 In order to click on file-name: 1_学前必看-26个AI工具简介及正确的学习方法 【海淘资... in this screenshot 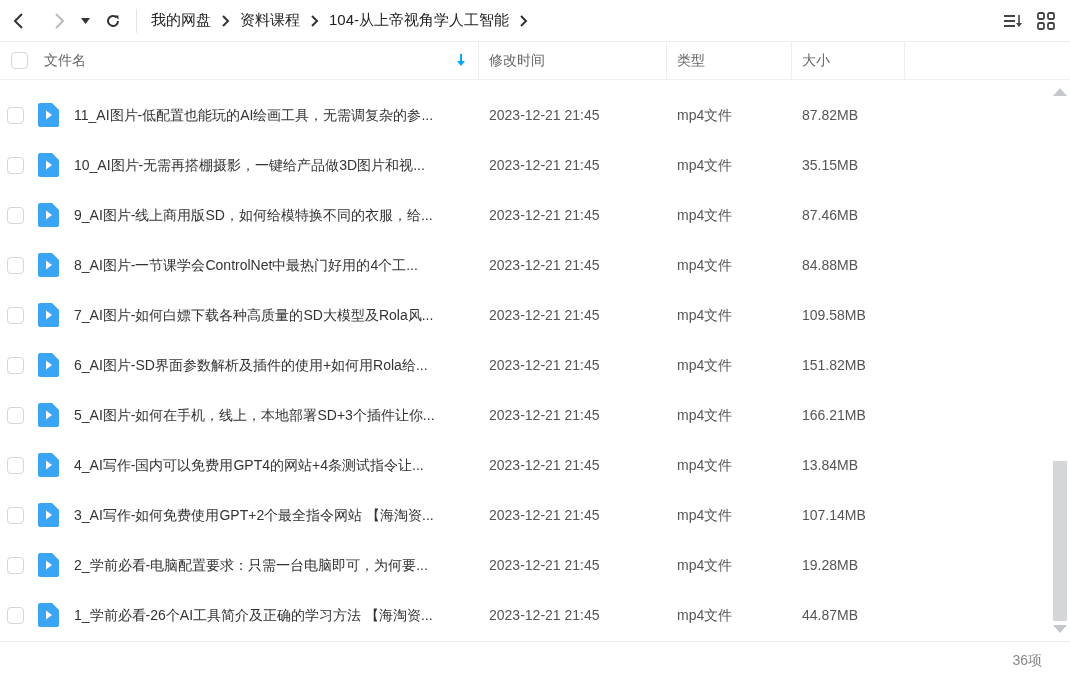, I will do `click(253, 615)`.